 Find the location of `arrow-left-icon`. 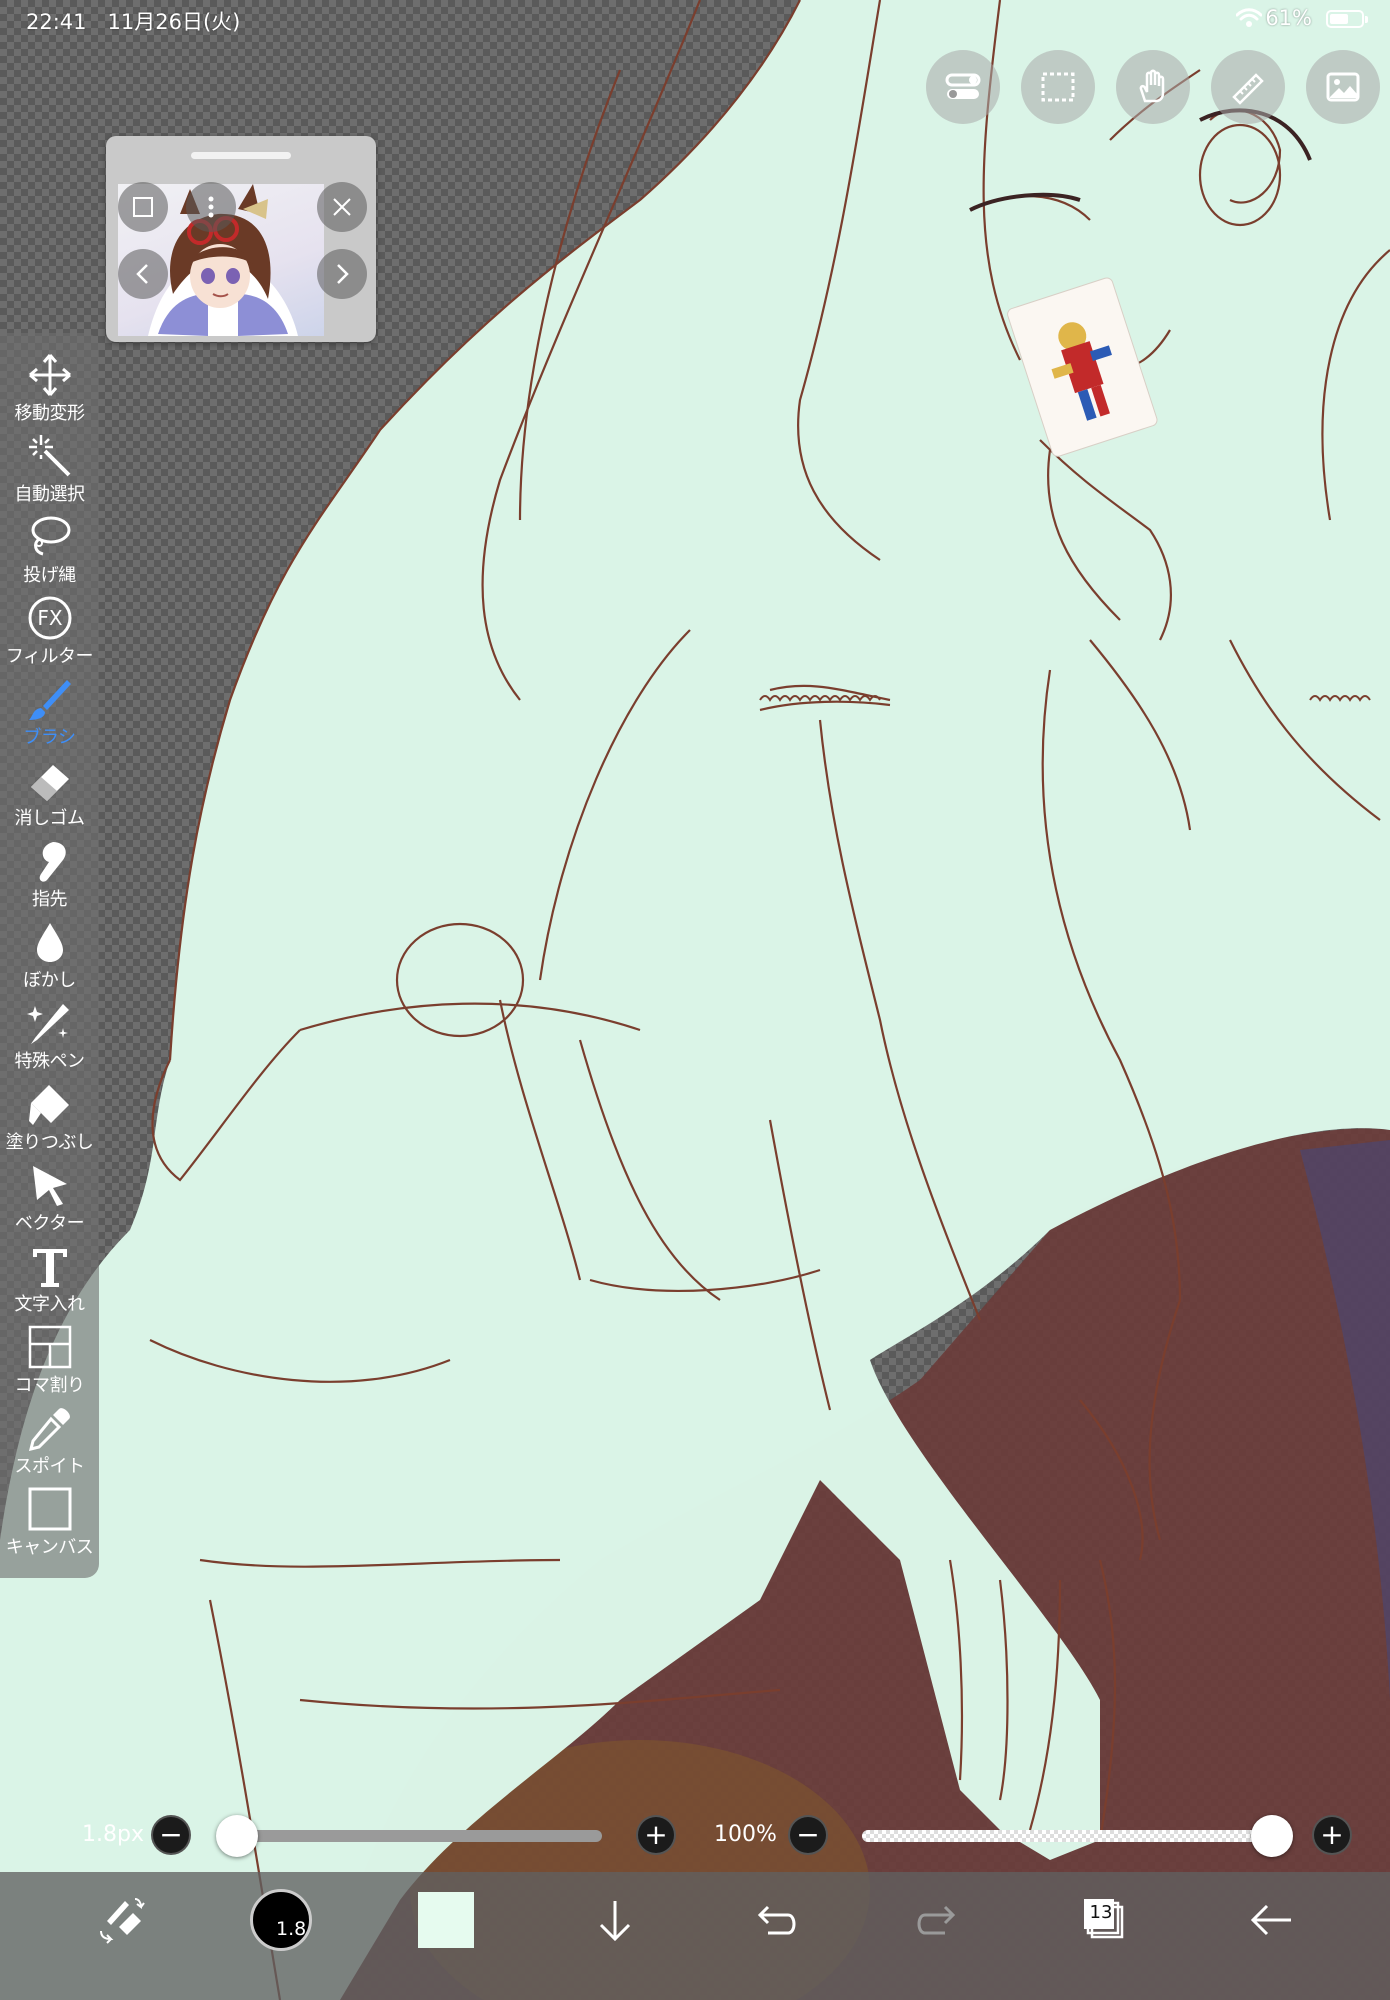

arrow-left-icon is located at coordinates (1270, 1920).